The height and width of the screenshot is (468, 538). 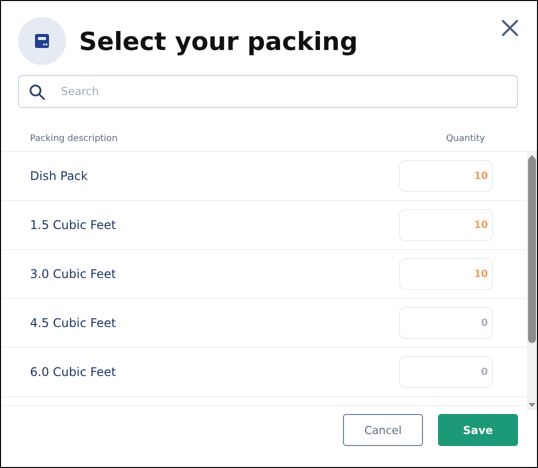 What do you see at coordinates (59, 176) in the screenshot?
I see `packing-name: Dish Pack` at bounding box center [59, 176].